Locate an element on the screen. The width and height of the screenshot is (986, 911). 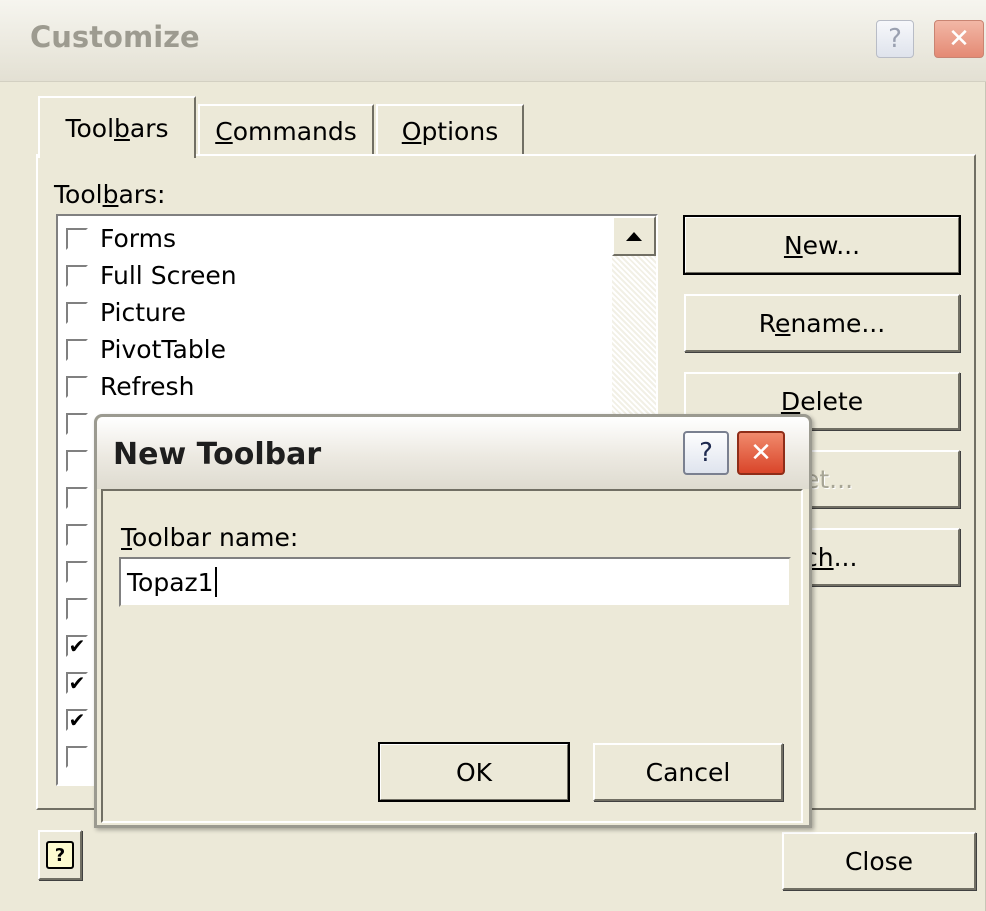
delete-button-label: Delete is located at coordinates (822, 401).